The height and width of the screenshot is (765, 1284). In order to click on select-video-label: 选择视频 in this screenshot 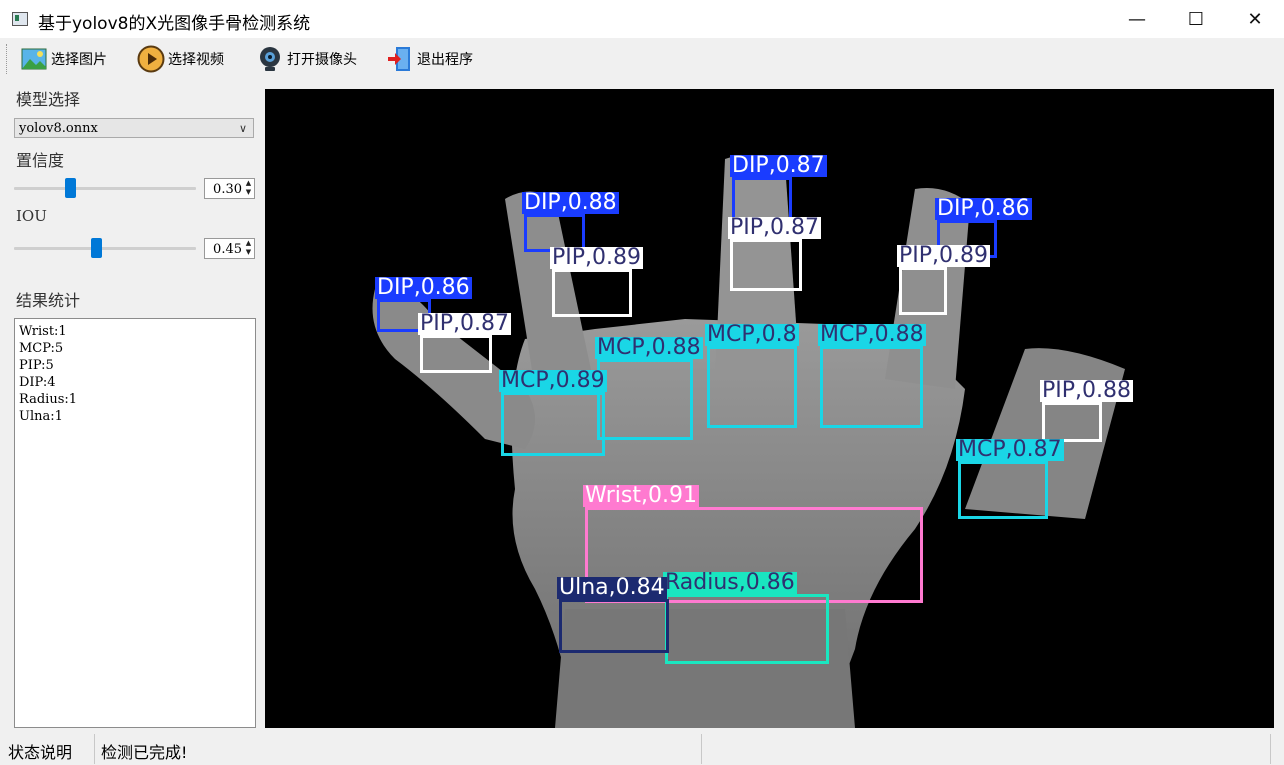, I will do `click(196, 60)`.